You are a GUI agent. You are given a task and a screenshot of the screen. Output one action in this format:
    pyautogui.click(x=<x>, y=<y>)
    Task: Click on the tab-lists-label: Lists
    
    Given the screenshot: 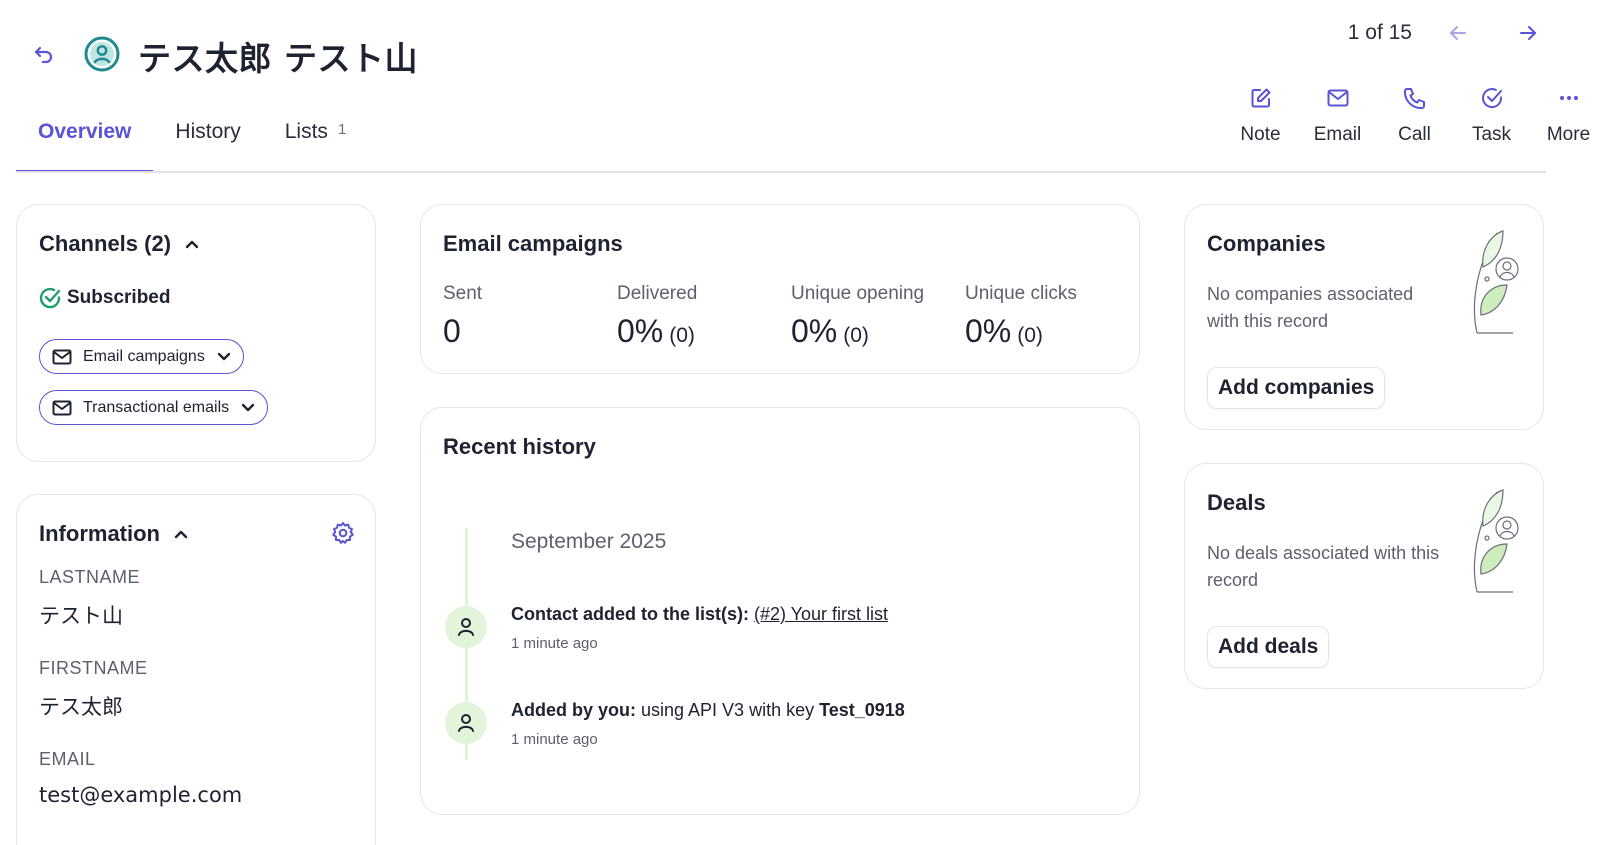 What is the action you would take?
    pyautogui.click(x=306, y=131)
    